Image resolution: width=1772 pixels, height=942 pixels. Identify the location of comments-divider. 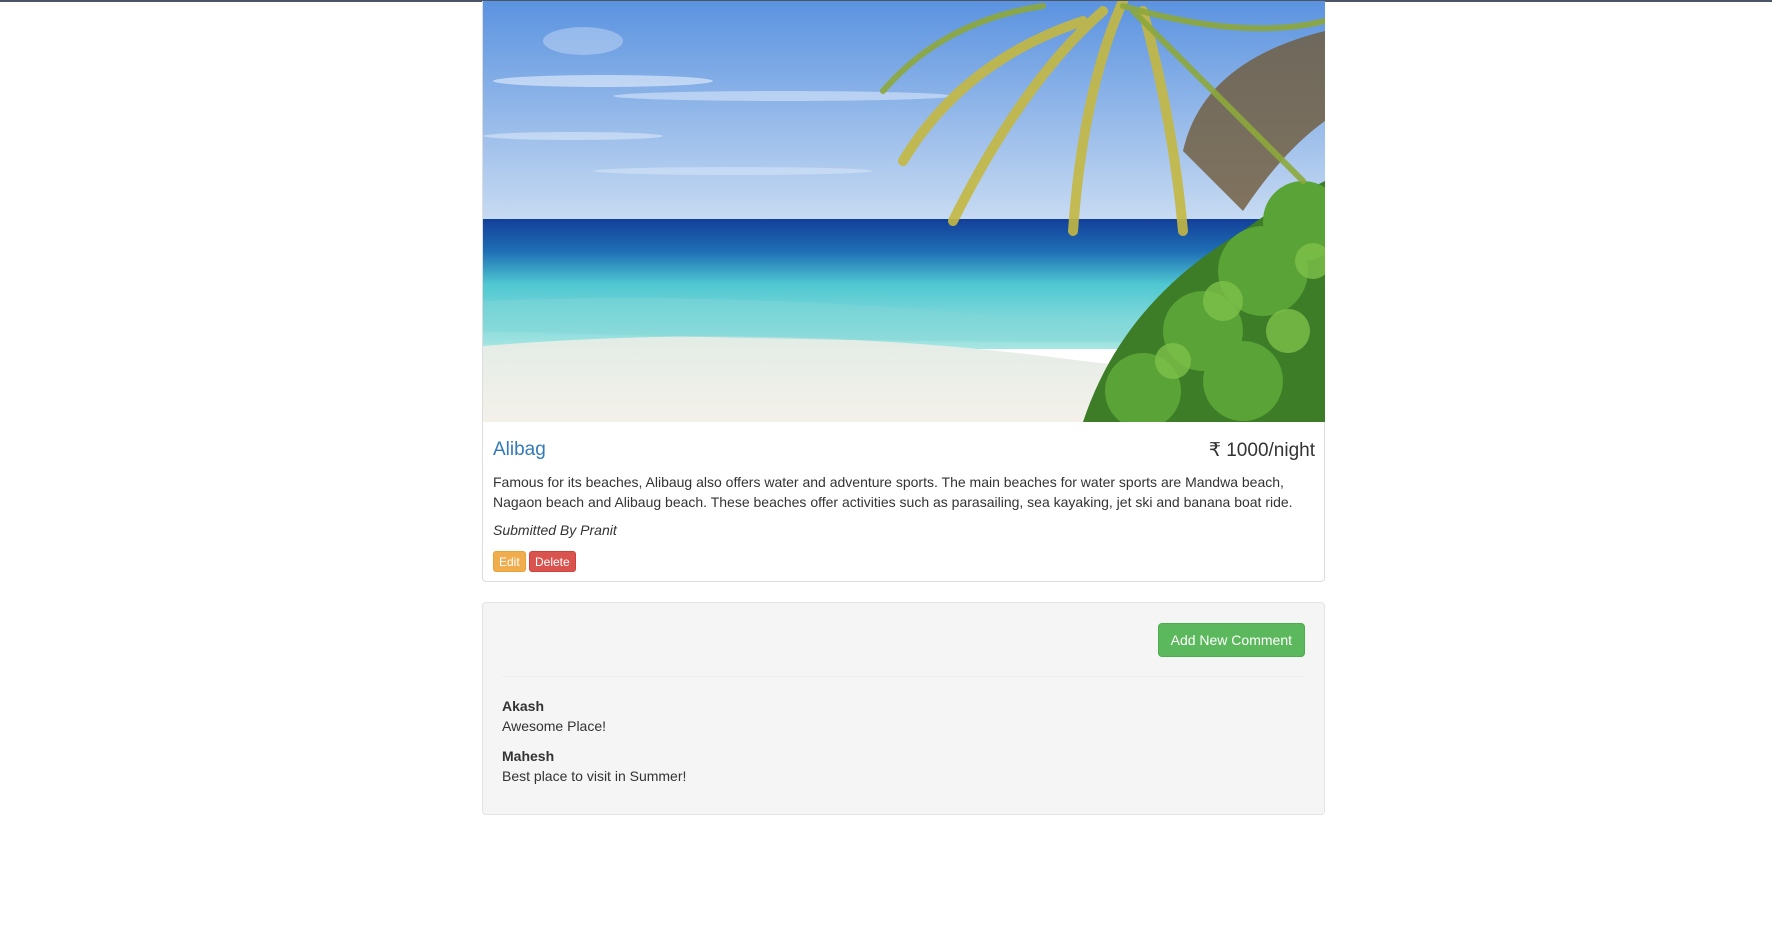
(903, 676).